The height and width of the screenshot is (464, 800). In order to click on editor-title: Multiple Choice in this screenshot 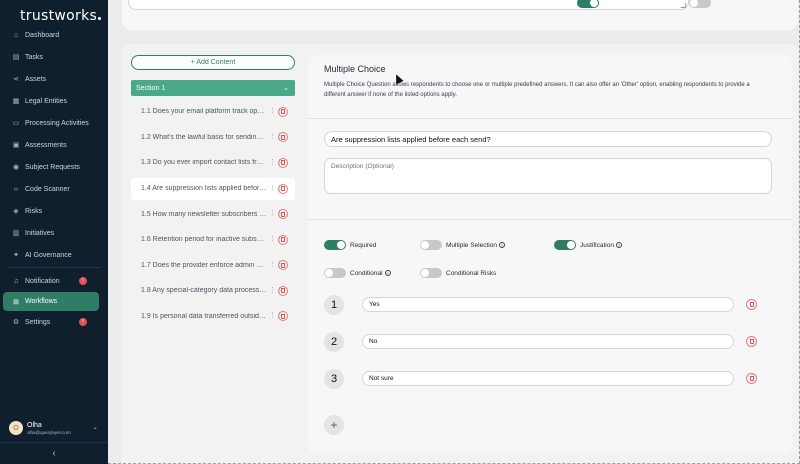, I will do `click(355, 69)`.